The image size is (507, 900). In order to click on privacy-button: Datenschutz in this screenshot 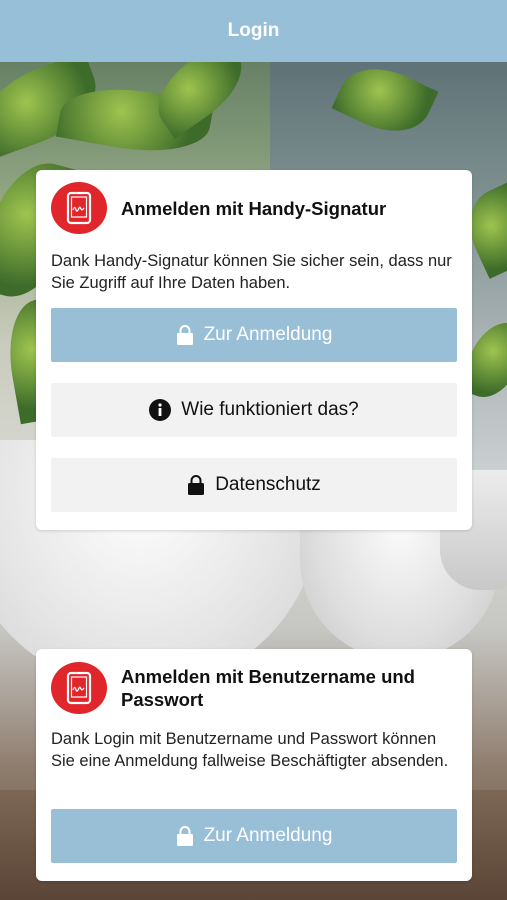, I will do `click(254, 485)`.